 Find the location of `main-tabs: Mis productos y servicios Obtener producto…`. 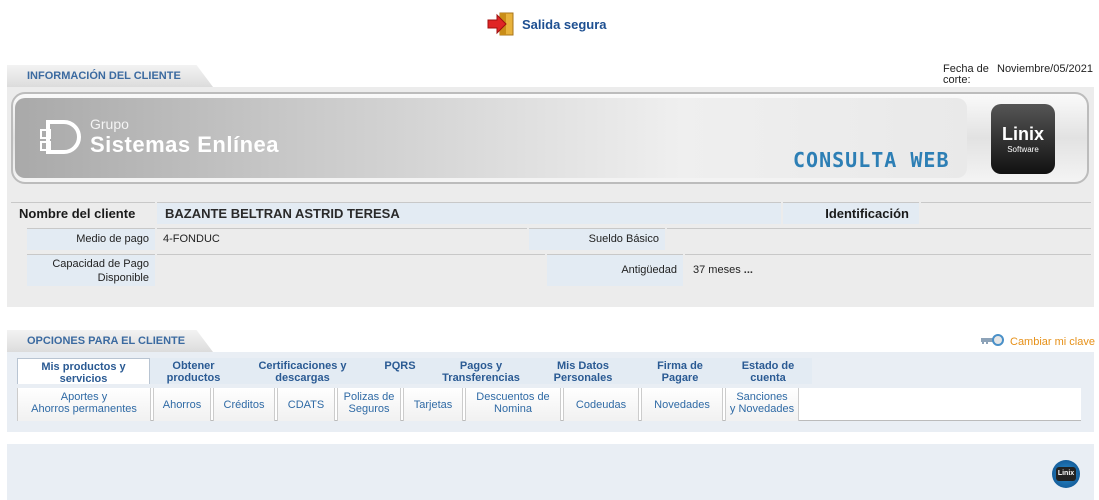

main-tabs: Mis productos y servicios Obtener producto… is located at coordinates (414, 371).